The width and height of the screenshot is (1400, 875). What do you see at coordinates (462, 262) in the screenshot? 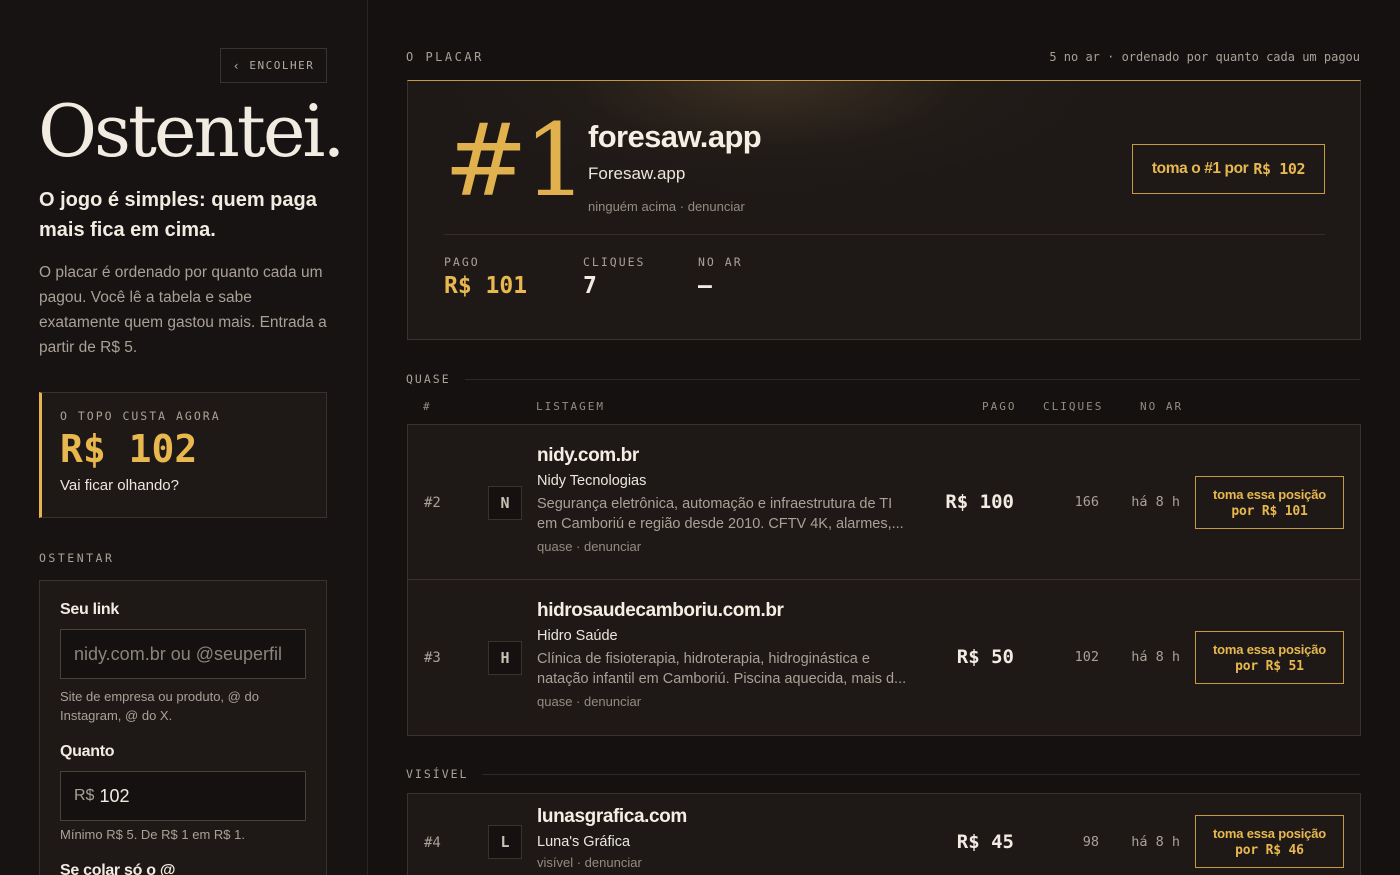
I see `stat-paid-label: PAGO` at bounding box center [462, 262].